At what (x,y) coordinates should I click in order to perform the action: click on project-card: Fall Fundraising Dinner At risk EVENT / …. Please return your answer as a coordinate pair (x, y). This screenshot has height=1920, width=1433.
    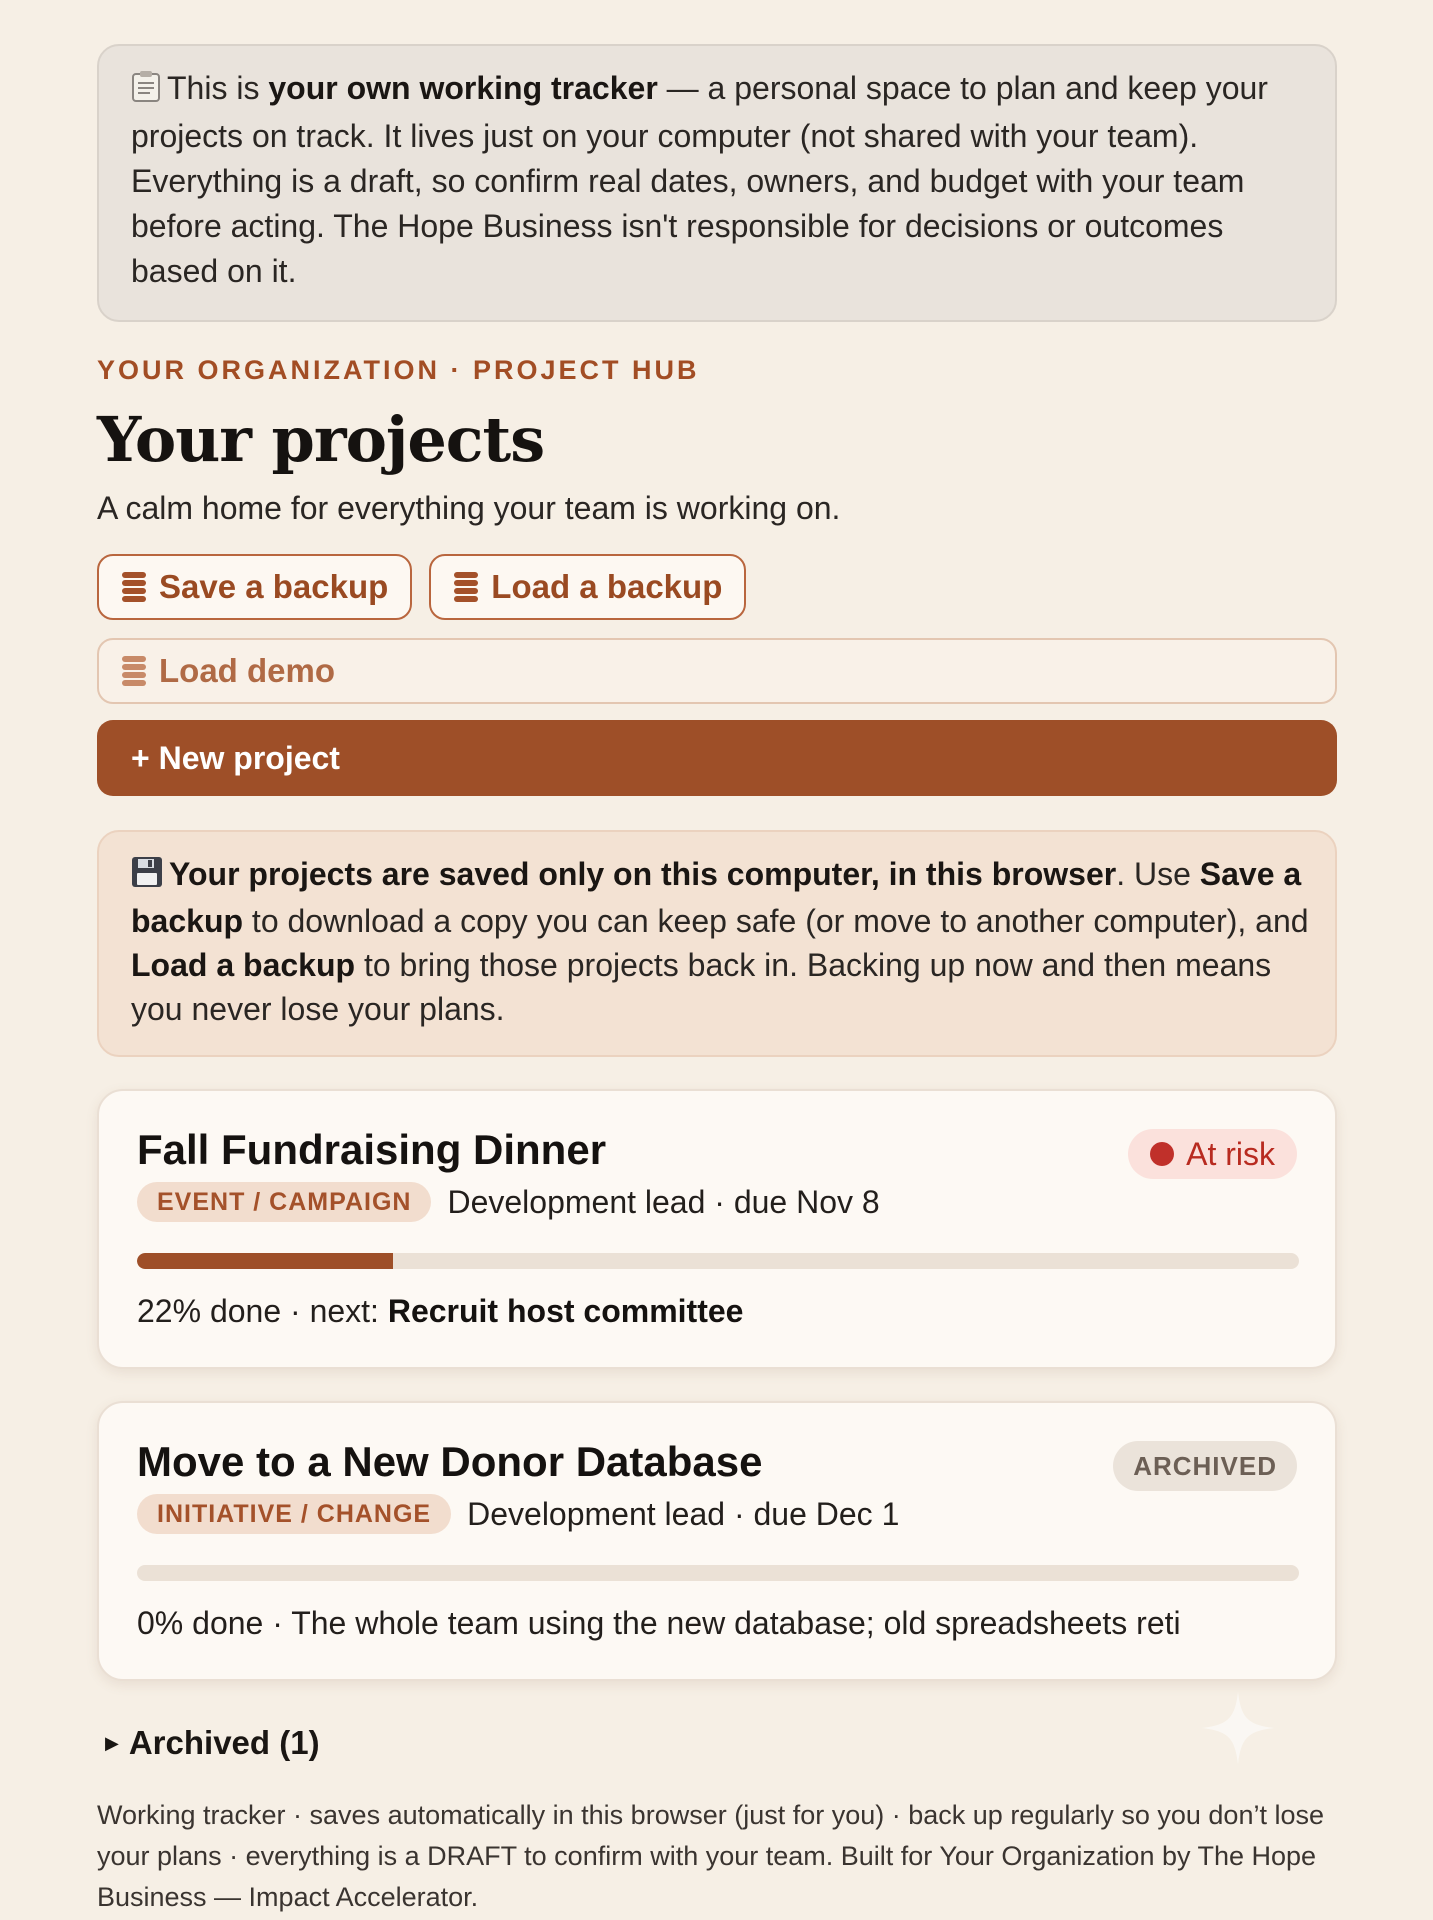
    Looking at the image, I should click on (717, 1229).